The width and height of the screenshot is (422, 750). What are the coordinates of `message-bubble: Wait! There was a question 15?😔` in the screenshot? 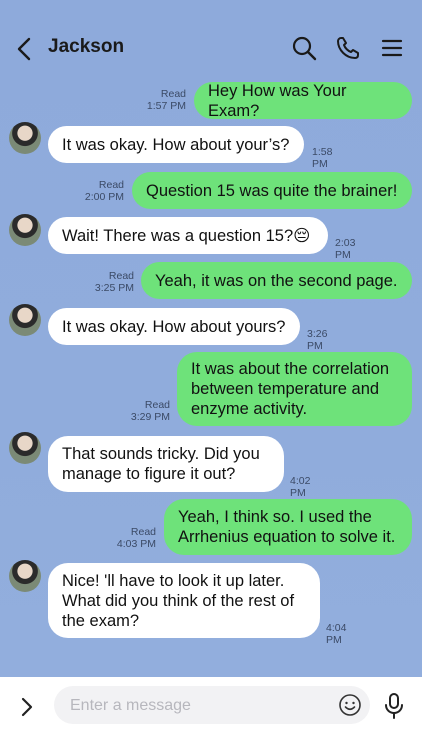 It's located at (188, 235).